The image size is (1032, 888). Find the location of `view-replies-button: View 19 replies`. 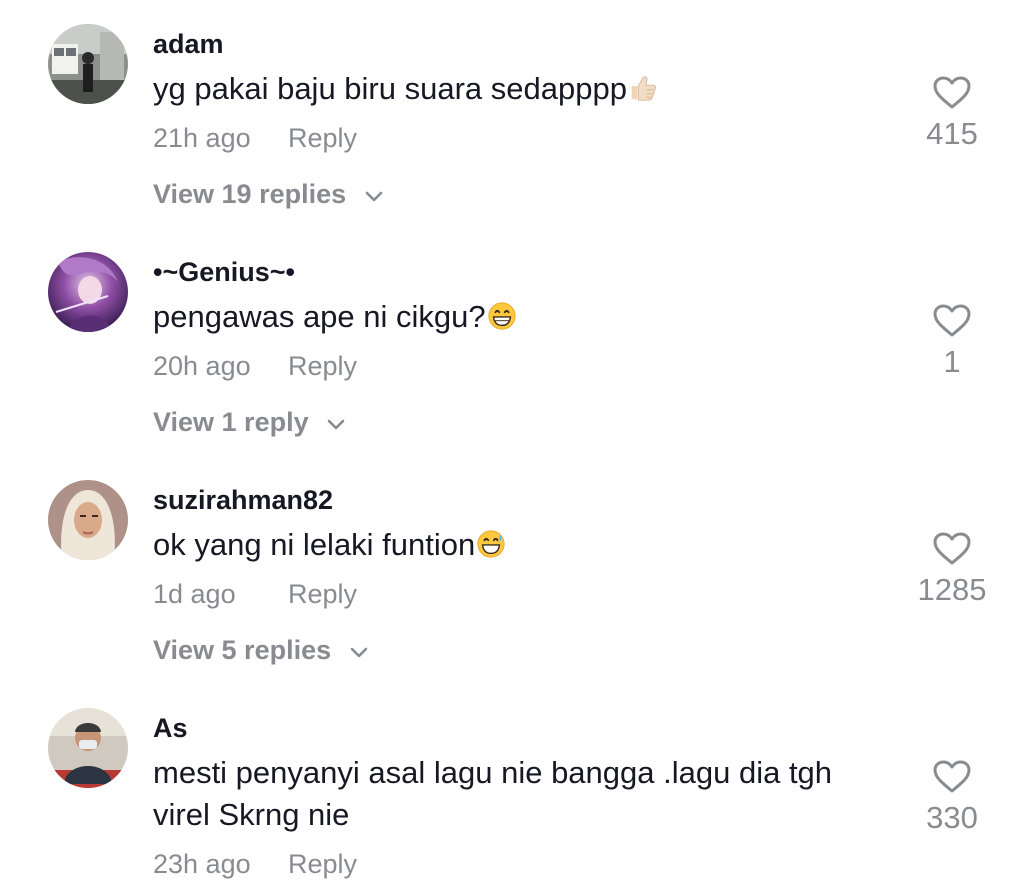

view-replies-button: View 19 replies is located at coordinates (268, 194).